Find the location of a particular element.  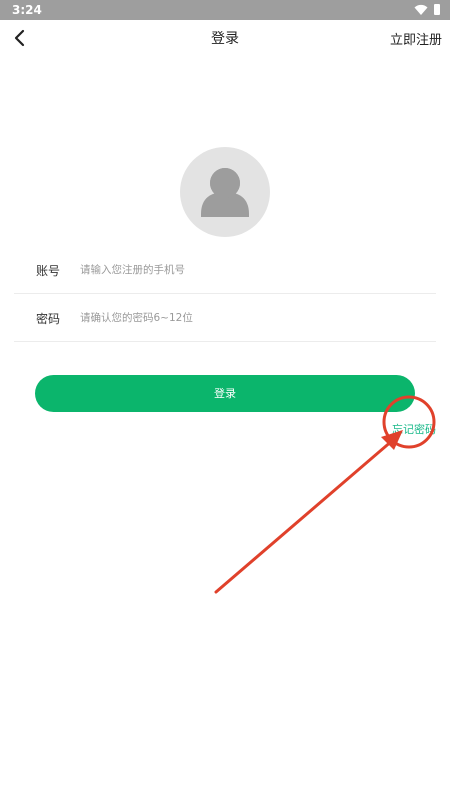

app-bar: 登录 立即注册 is located at coordinates (225, 39).